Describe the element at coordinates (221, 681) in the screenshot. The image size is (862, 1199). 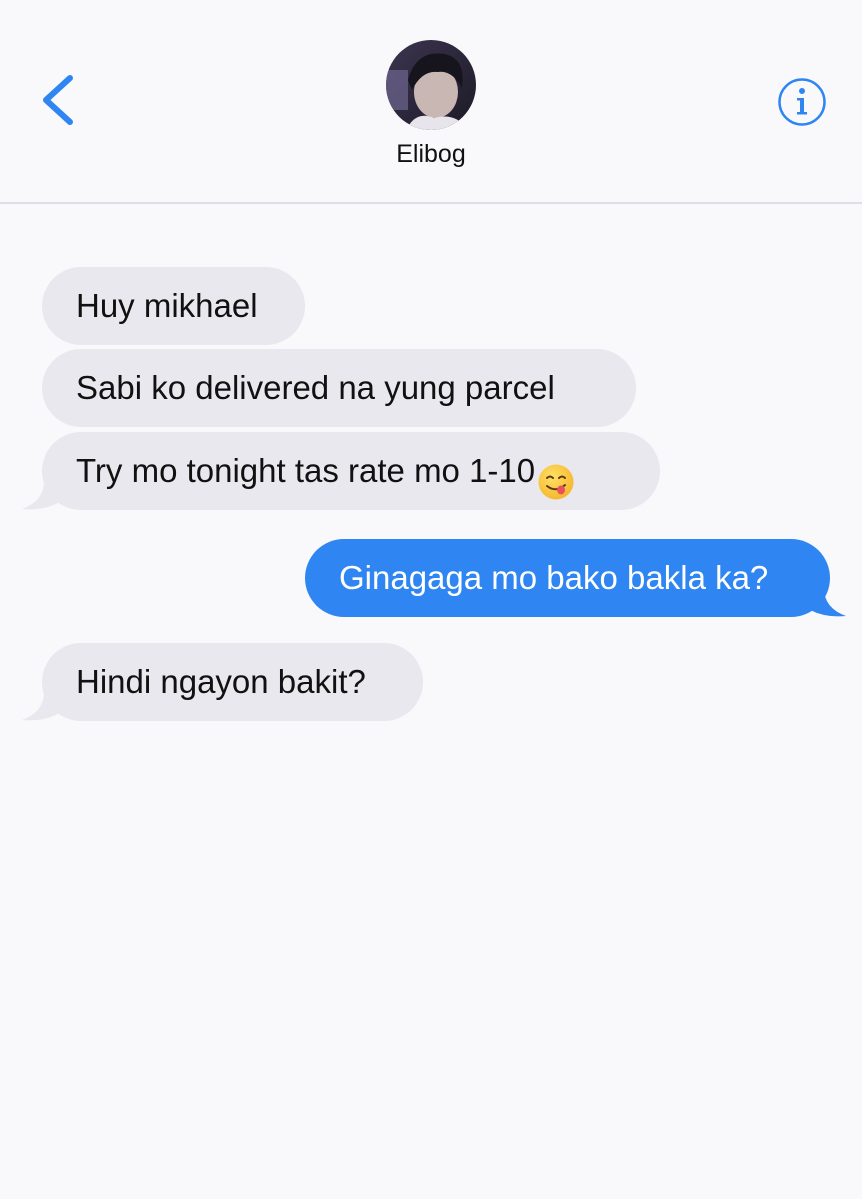
I see `message-text: Hindi ngayon bakit?` at that location.